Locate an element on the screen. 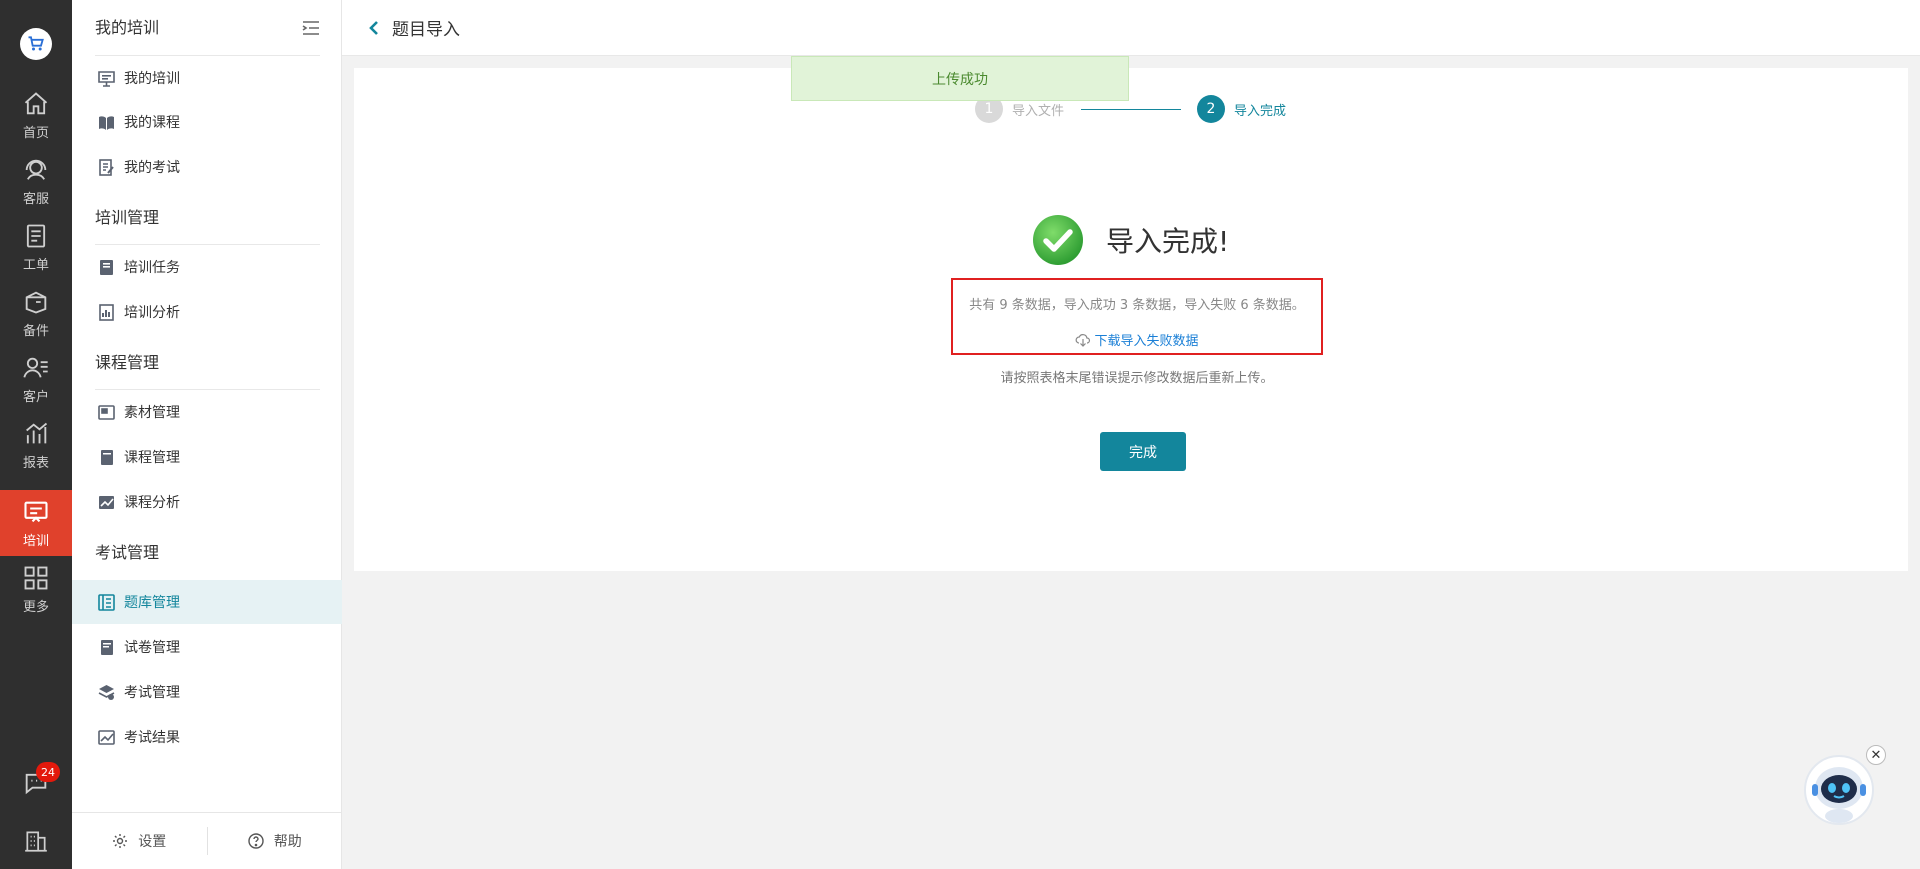  training-icon is located at coordinates (36, 511).